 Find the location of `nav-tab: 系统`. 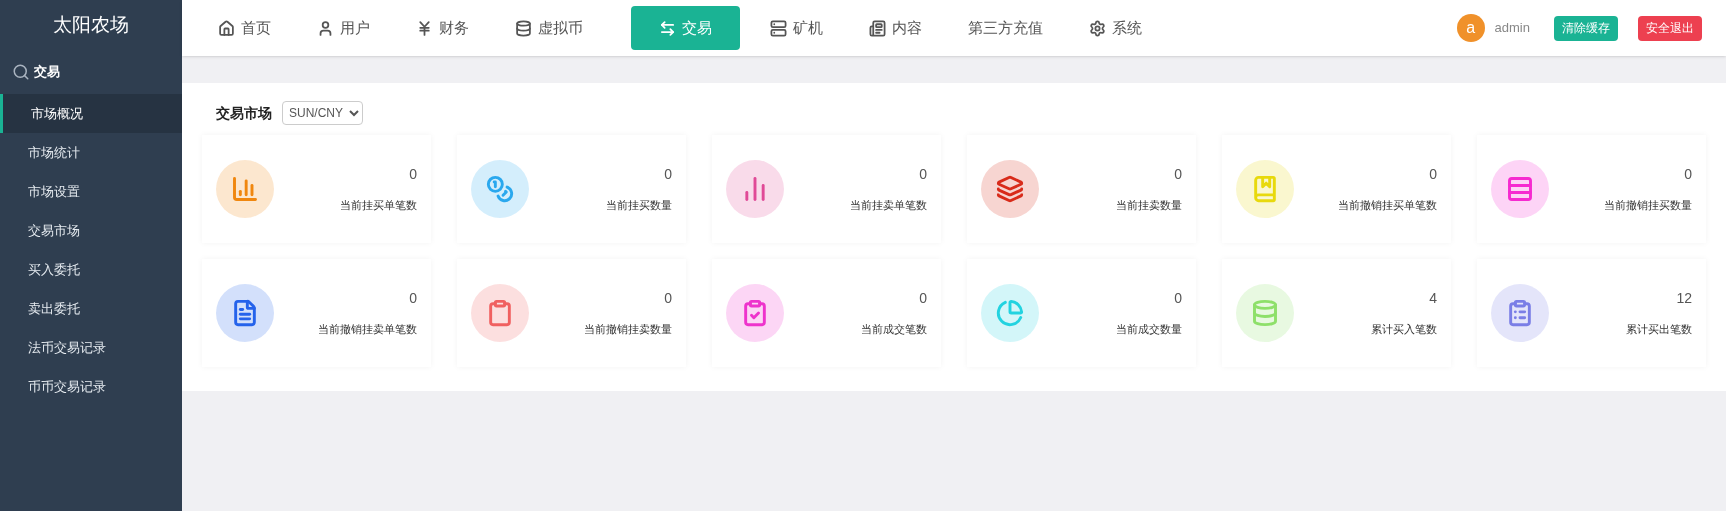

nav-tab: 系统 is located at coordinates (1115, 28).